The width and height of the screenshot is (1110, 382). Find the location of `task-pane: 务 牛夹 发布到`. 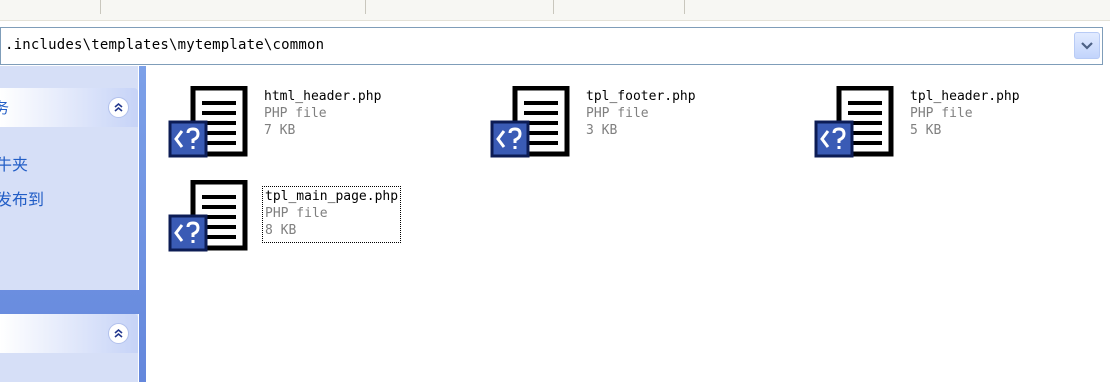

task-pane: 务 牛夹 发布到 is located at coordinates (73, 224).